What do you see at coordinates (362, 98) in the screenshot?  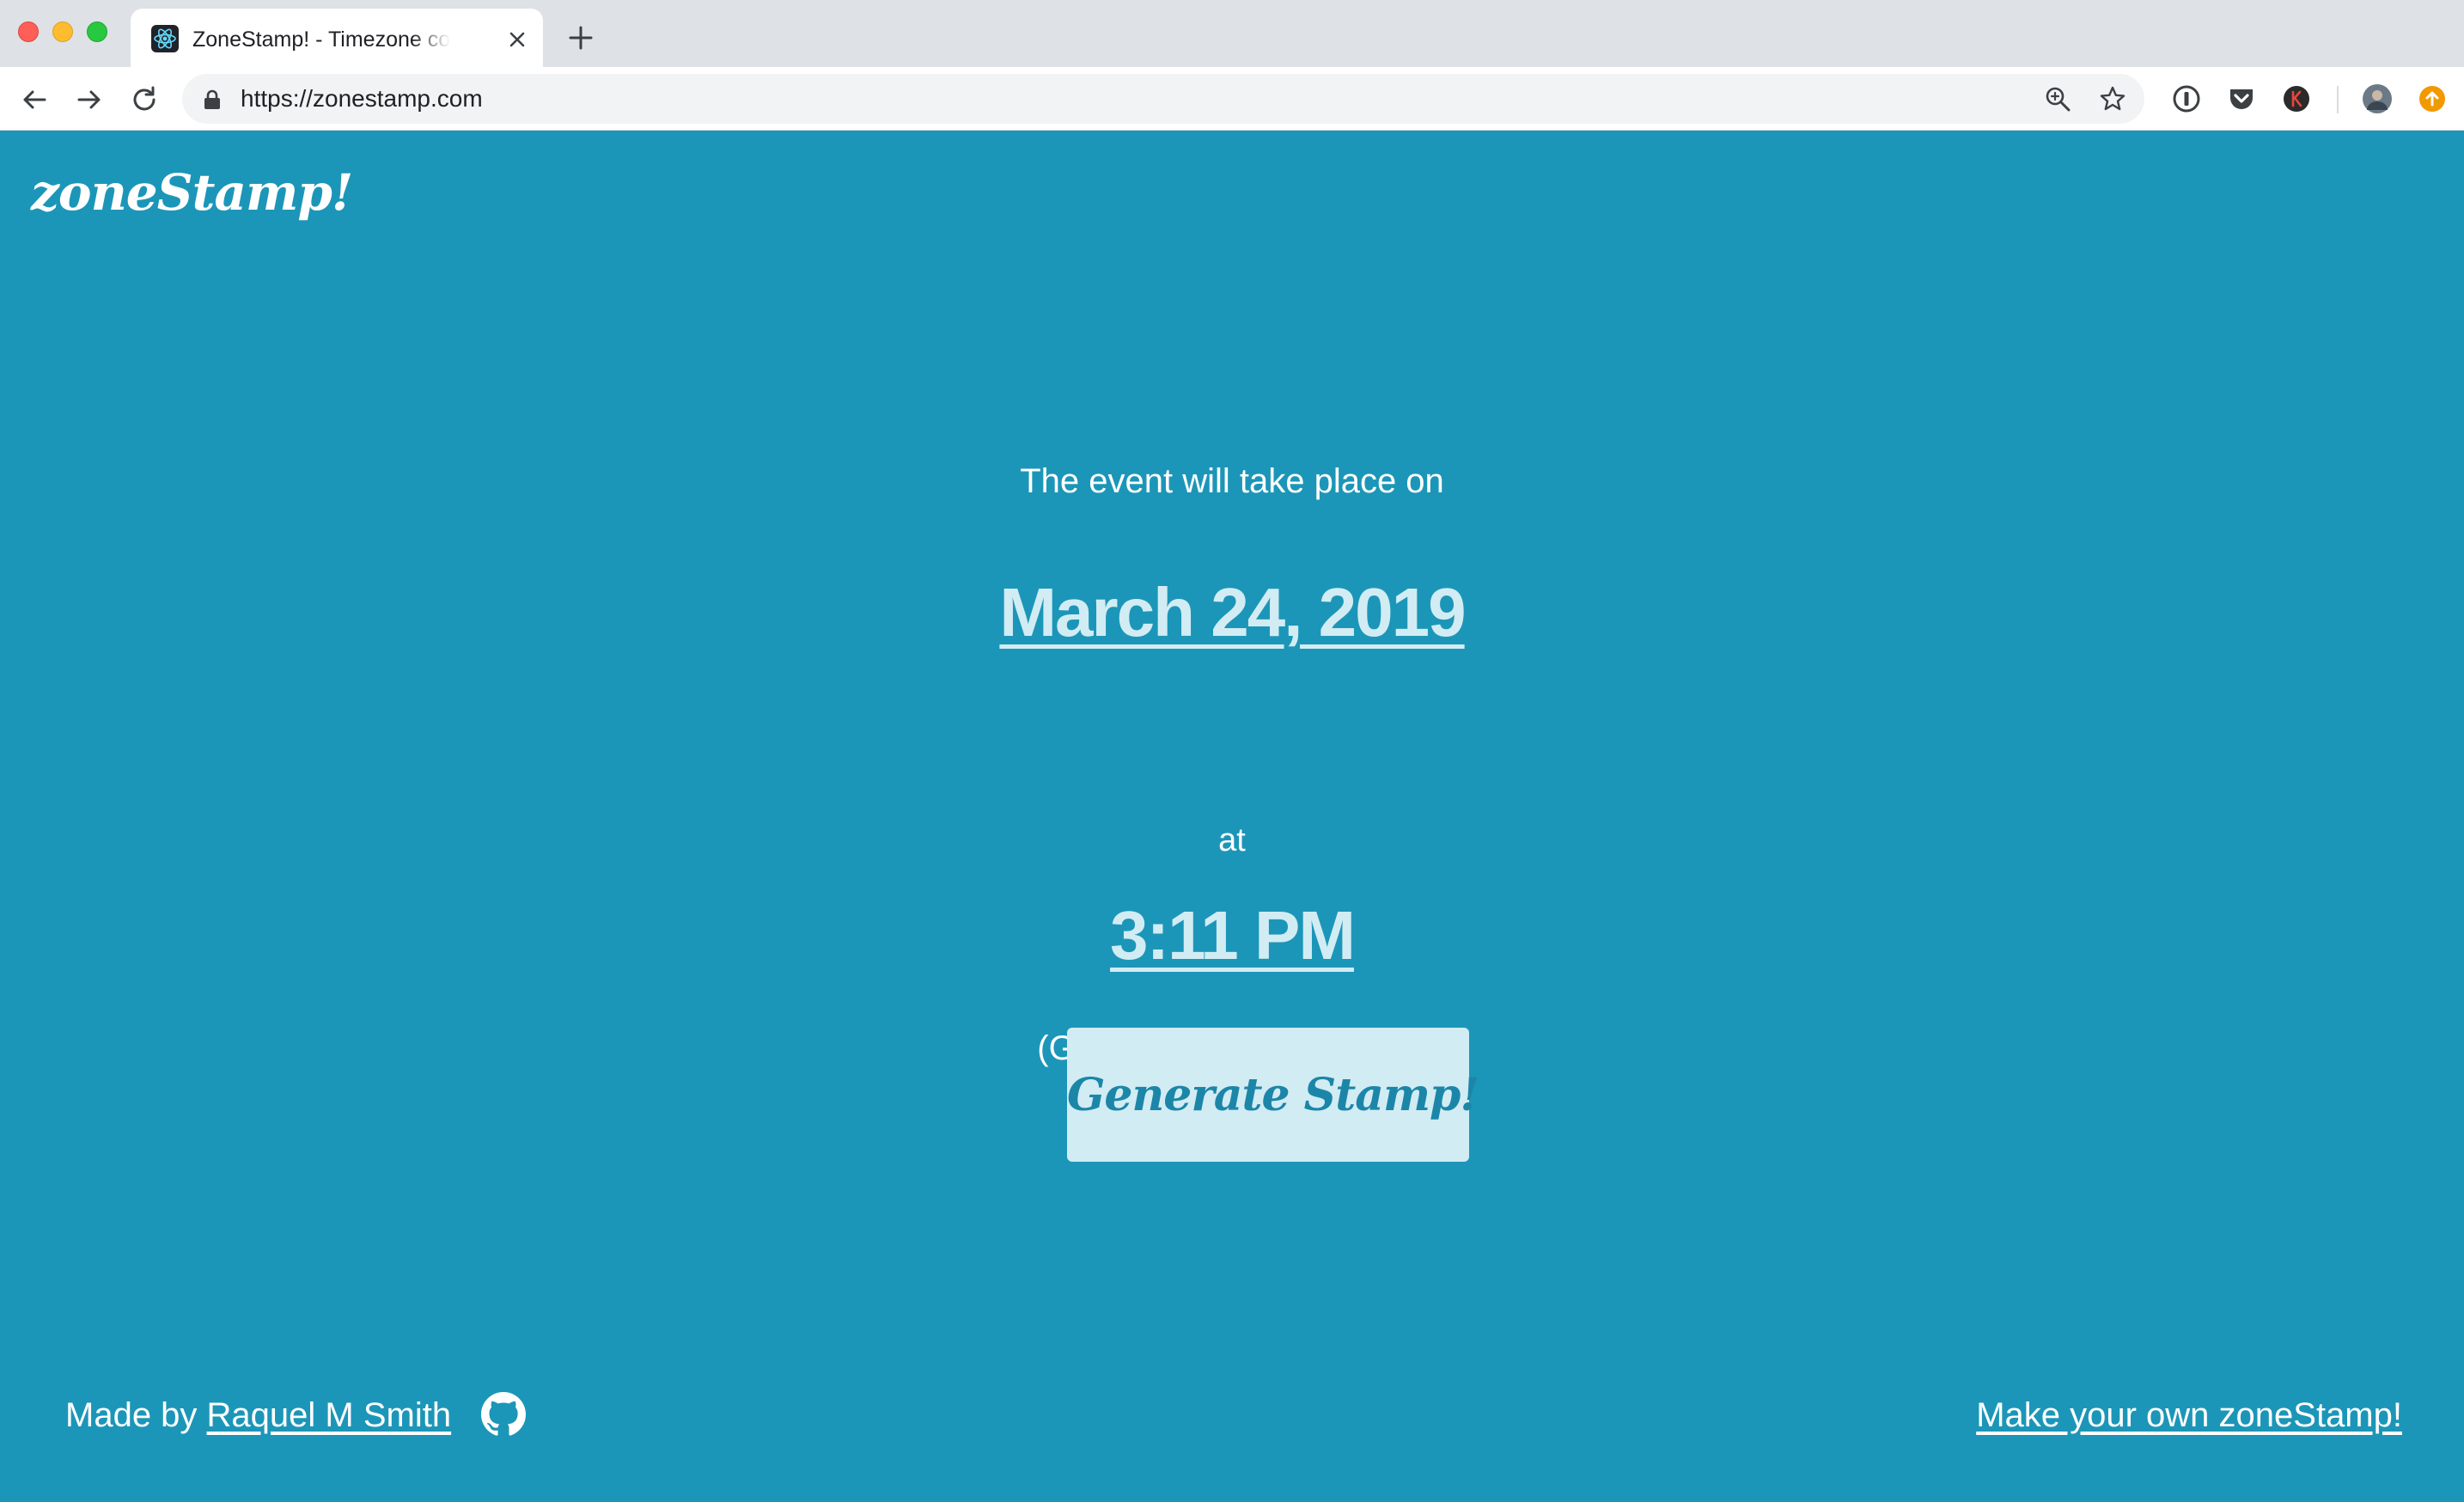 I see `url-text: https://zonestamp.com` at bounding box center [362, 98].